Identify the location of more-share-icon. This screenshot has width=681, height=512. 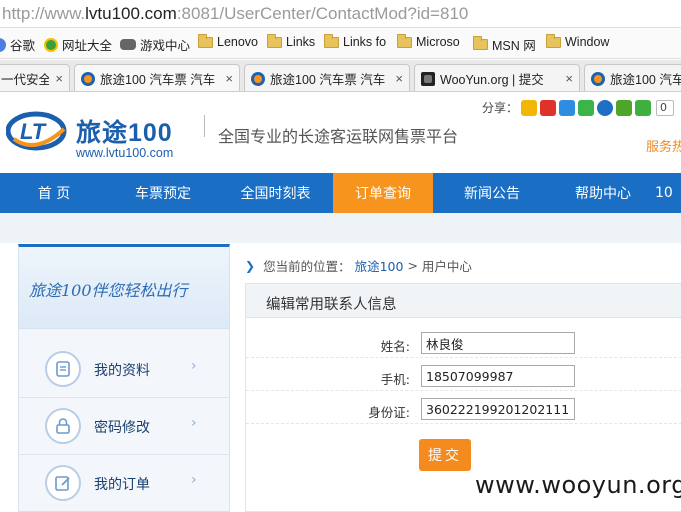
(643, 107).